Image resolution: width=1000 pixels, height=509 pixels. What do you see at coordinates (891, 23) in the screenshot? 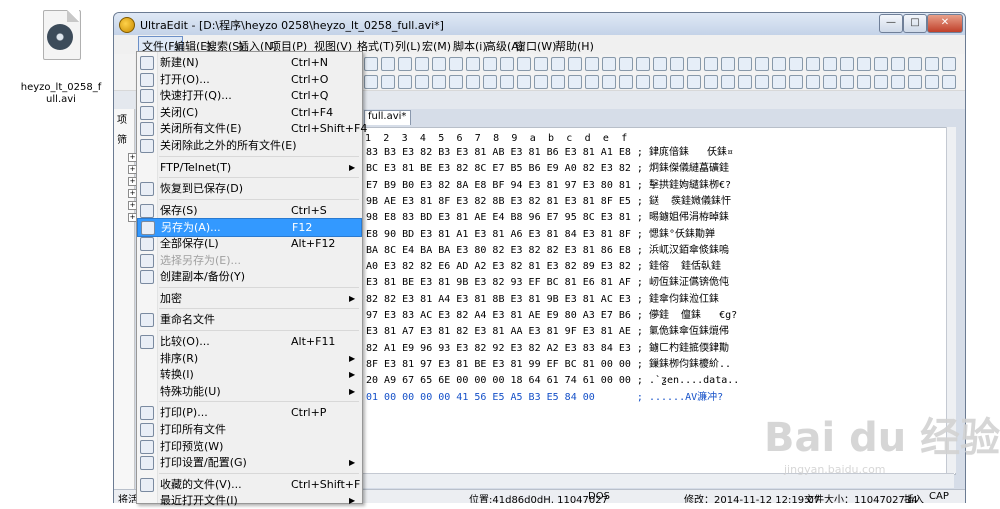
I see `minimize-button: —` at bounding box center [891, 23].